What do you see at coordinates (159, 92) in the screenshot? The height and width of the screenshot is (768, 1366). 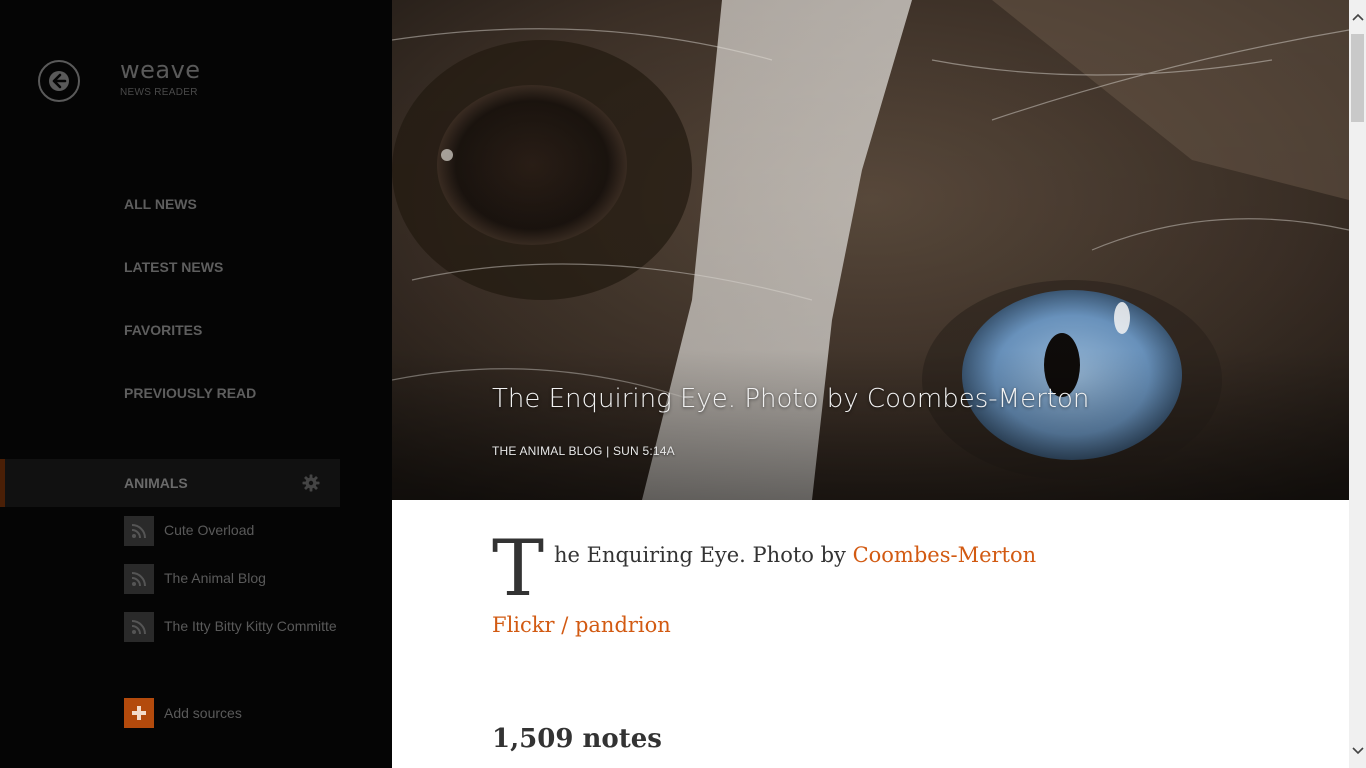 I see `app-subtitle: NEWS READER` at bounding box center [159, 92].